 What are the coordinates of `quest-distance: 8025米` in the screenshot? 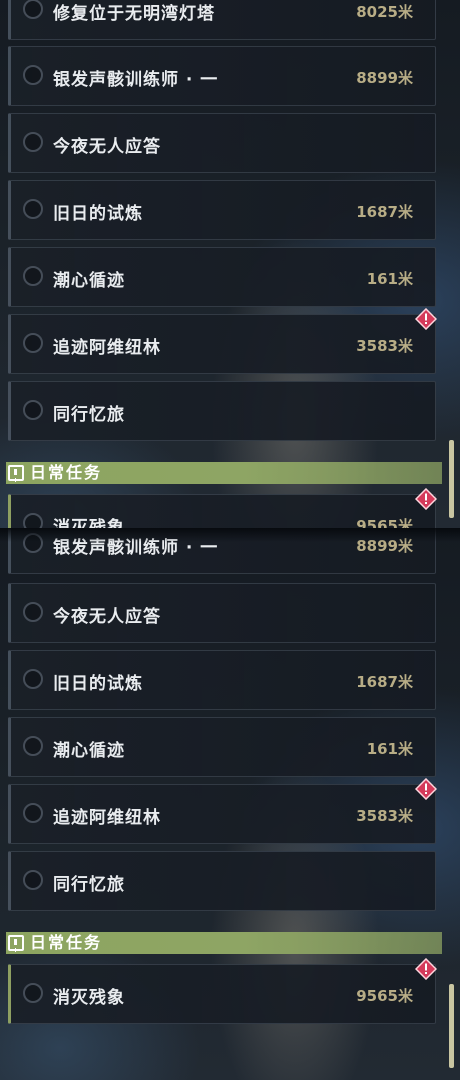 It's located at (384, 12).